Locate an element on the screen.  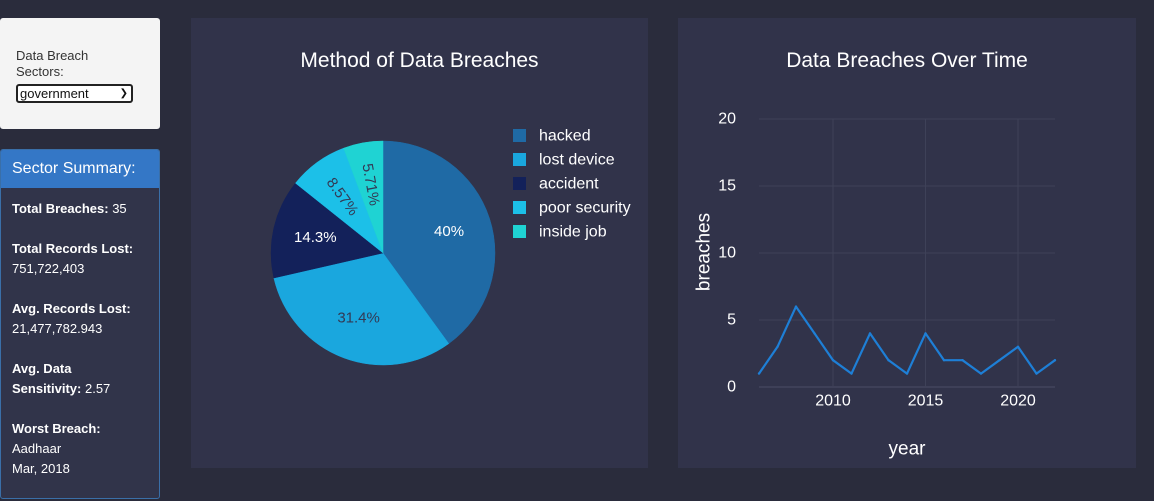
stat-total-records: Total Records Lost: 751,722,403 is located at coordinates (85, 259).